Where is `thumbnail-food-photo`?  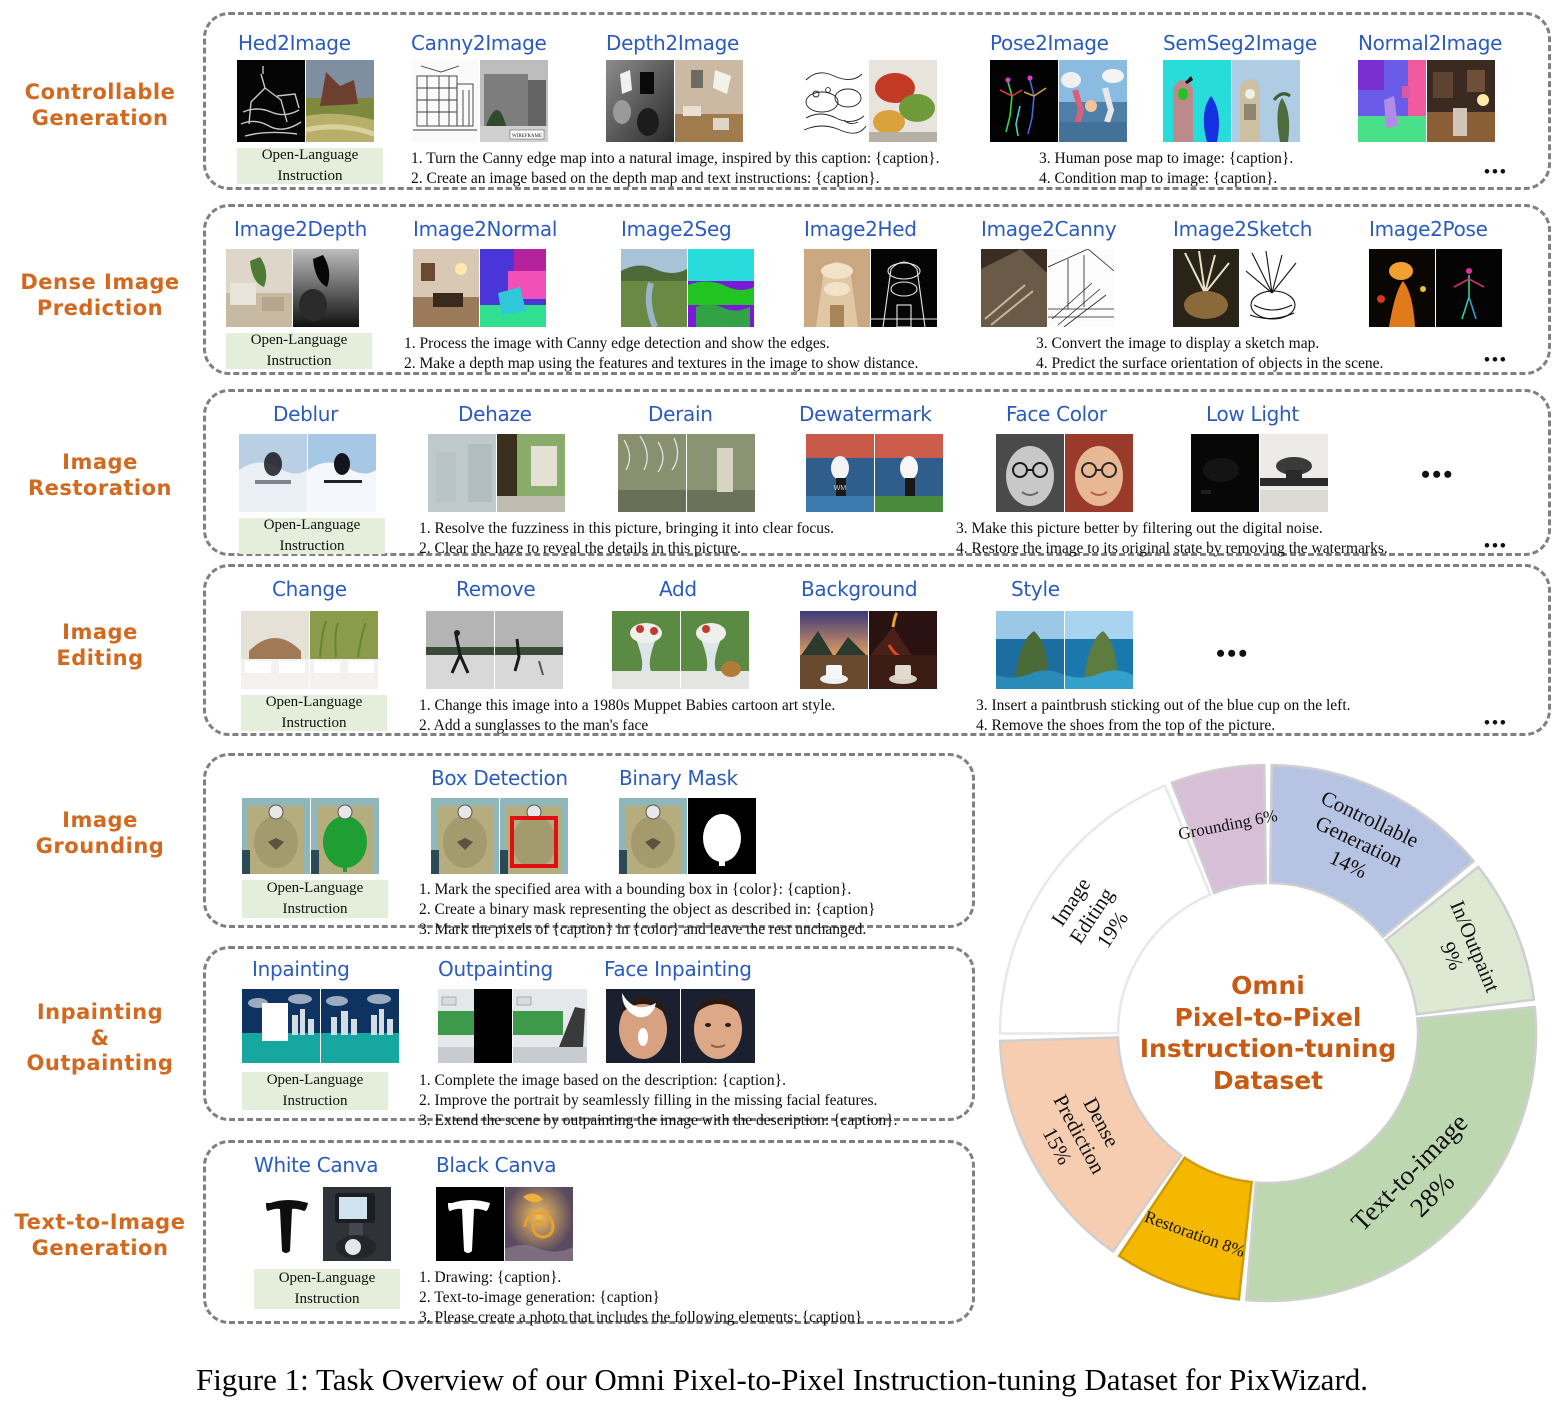
thumbnail-food-photo is located at coordinates (903, 101).